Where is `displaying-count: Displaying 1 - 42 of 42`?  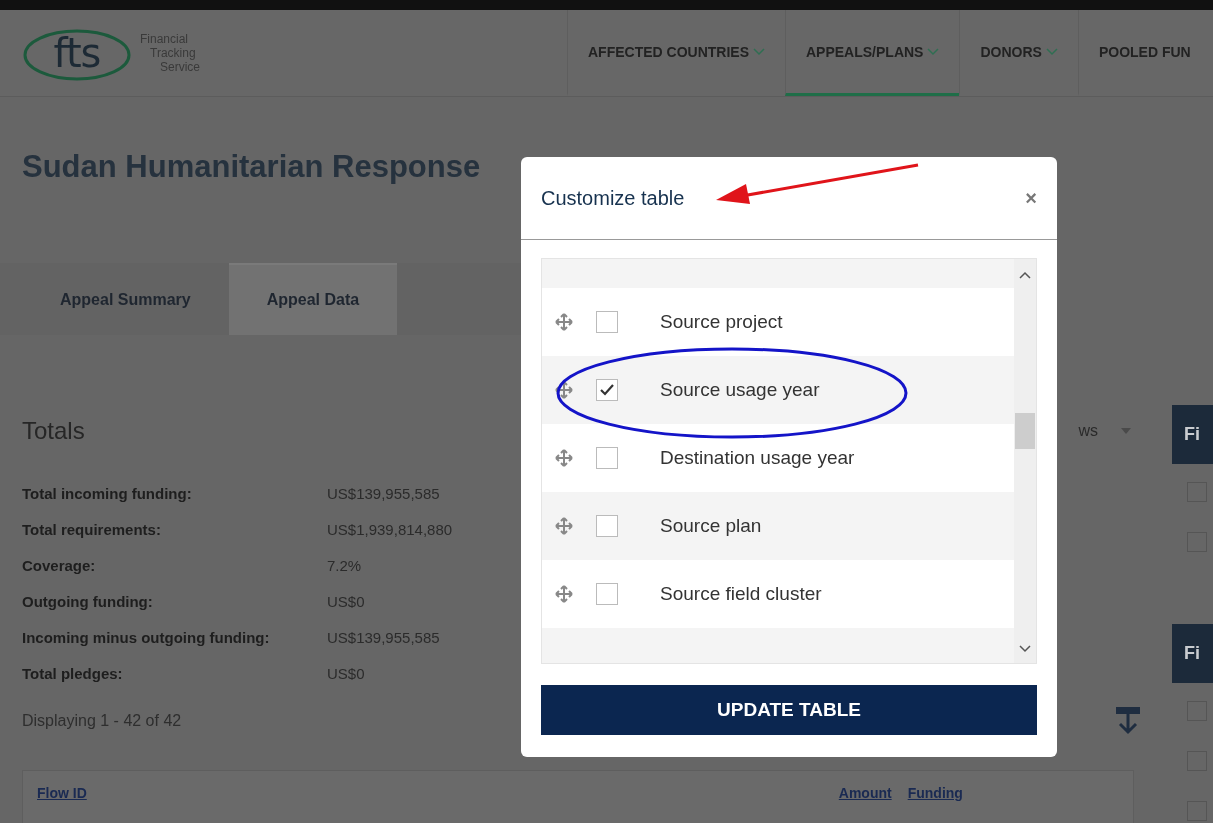 displaying-count: Displaying 1 - 42 of 42 is located at coordinates (102, 721).